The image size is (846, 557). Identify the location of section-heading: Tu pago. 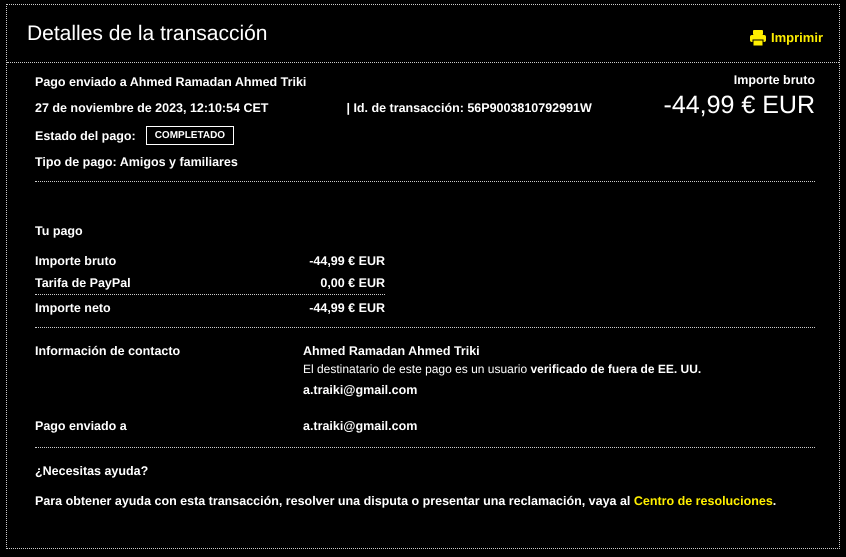
(59, 231).